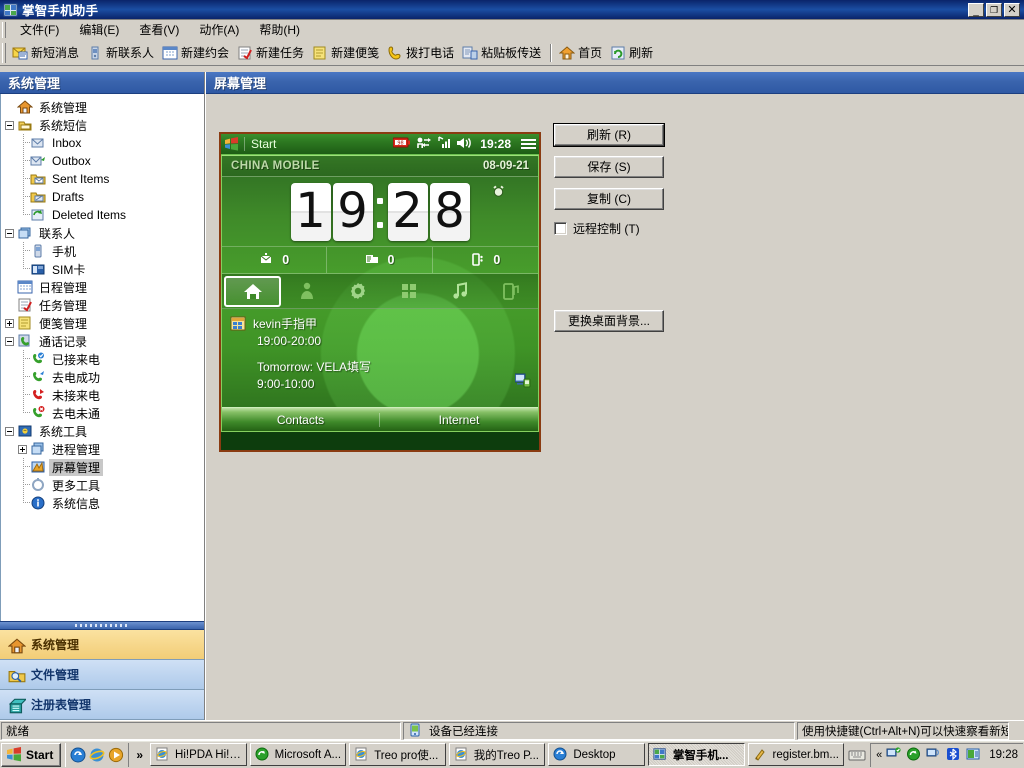 The height and width of the screenshot is (768, 1024). Describe the element at coordinates (102, 705) in the screenshot. I see `sidebar-panel-registry-management: 注册表管理` at that location.